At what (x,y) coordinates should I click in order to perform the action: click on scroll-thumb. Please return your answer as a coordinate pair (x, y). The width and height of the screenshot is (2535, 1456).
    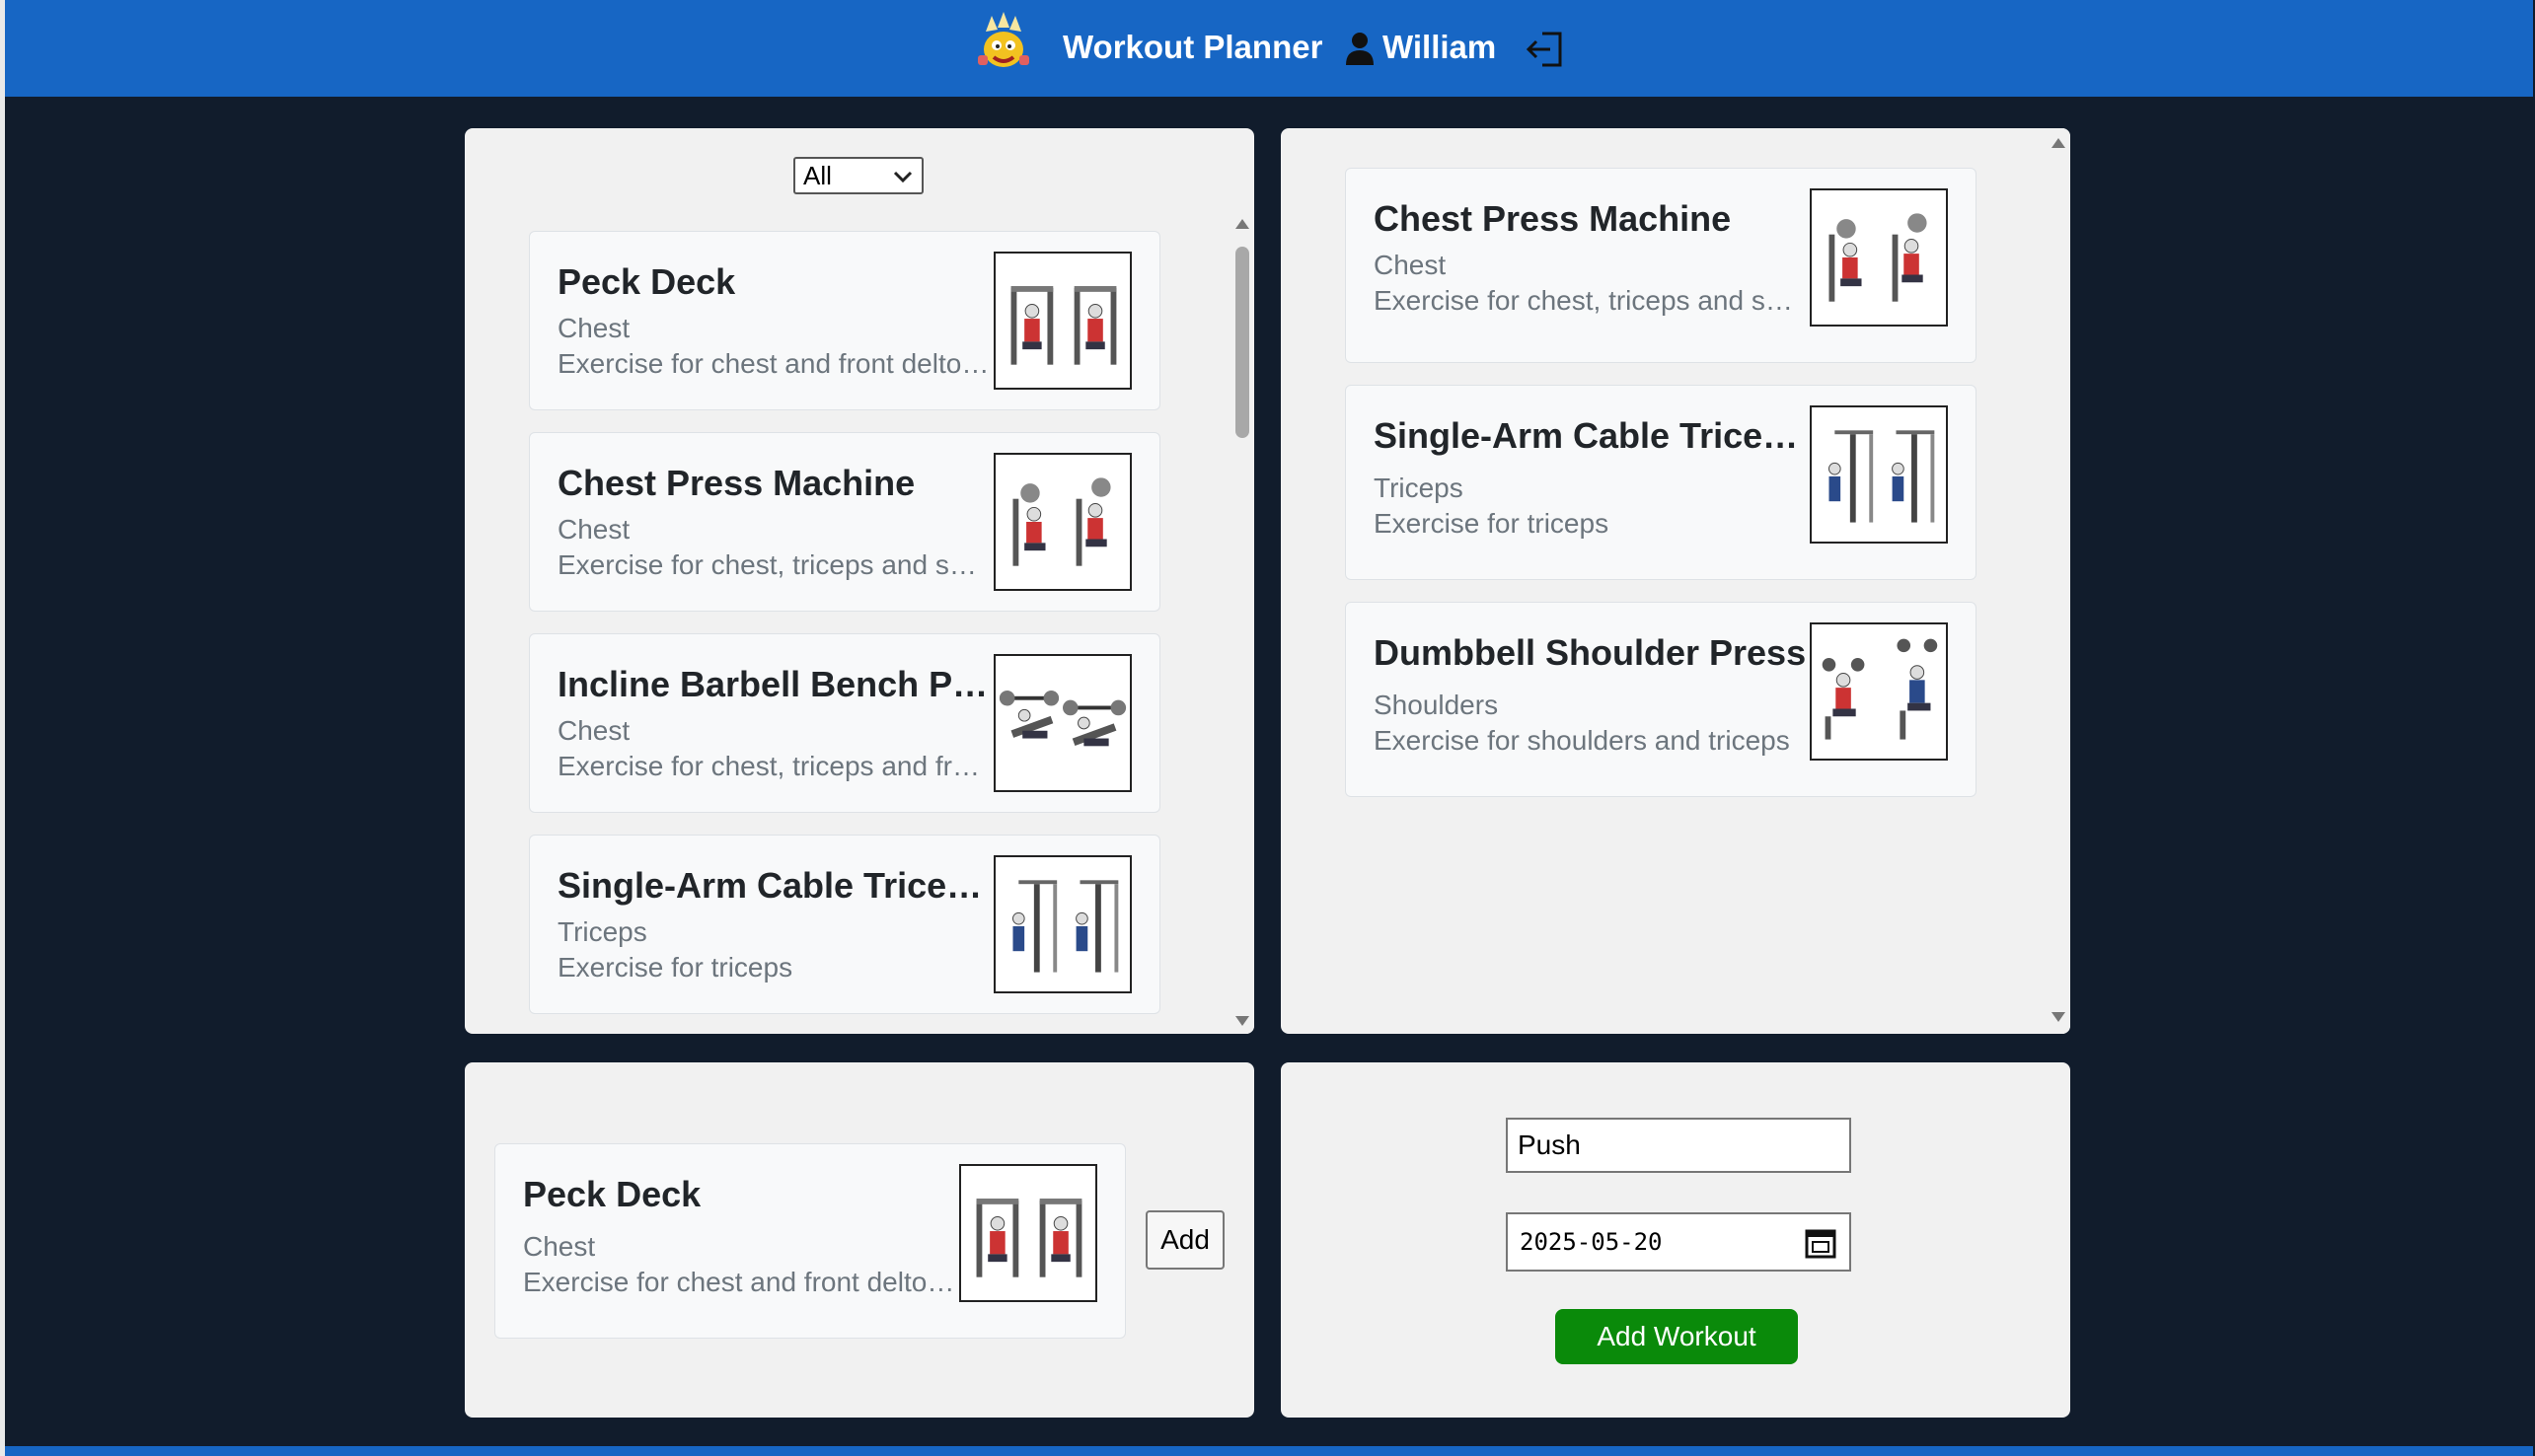
    Looking at the image, I should click on (1242, 342).